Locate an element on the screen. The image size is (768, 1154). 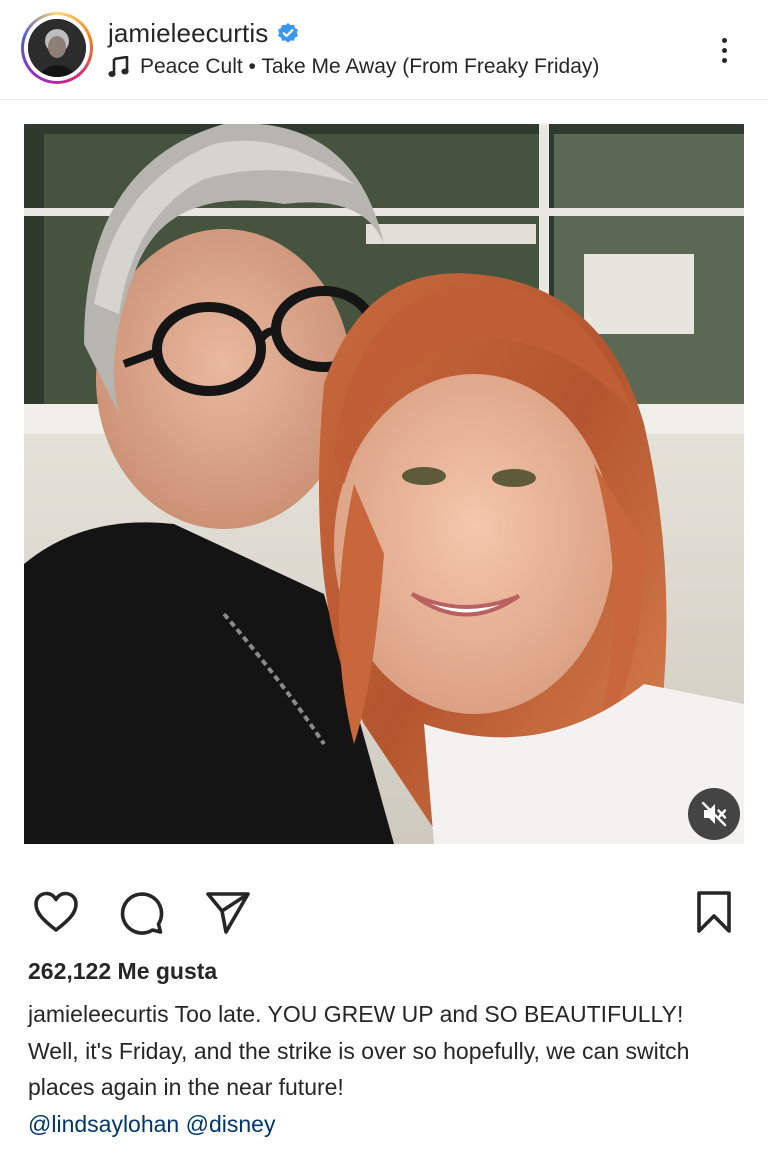
story-ring is located at coordinates (57, 48).